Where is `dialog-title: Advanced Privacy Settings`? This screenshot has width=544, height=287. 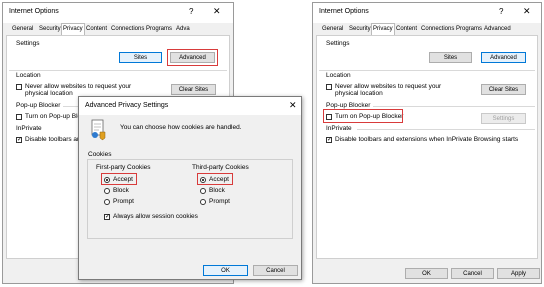
dialog-title: Advanced Privacy Settings is located at coordinates (127, 105).